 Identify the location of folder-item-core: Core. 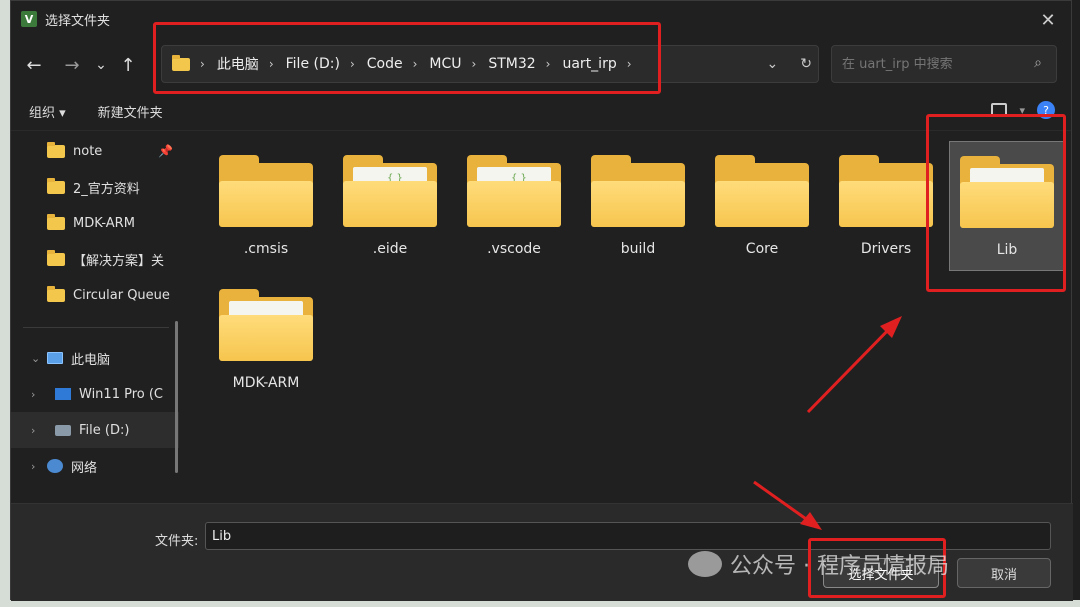
(762, 197).